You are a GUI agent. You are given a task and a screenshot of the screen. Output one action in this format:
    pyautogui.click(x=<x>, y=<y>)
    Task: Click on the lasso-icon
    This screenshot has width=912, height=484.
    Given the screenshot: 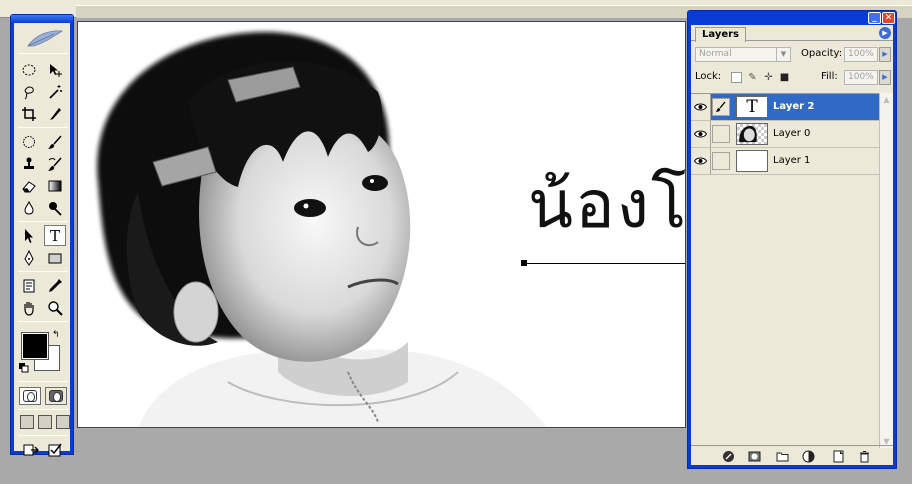 What is the action you would take?
    pyautogui.click(x=29, y=92)
    